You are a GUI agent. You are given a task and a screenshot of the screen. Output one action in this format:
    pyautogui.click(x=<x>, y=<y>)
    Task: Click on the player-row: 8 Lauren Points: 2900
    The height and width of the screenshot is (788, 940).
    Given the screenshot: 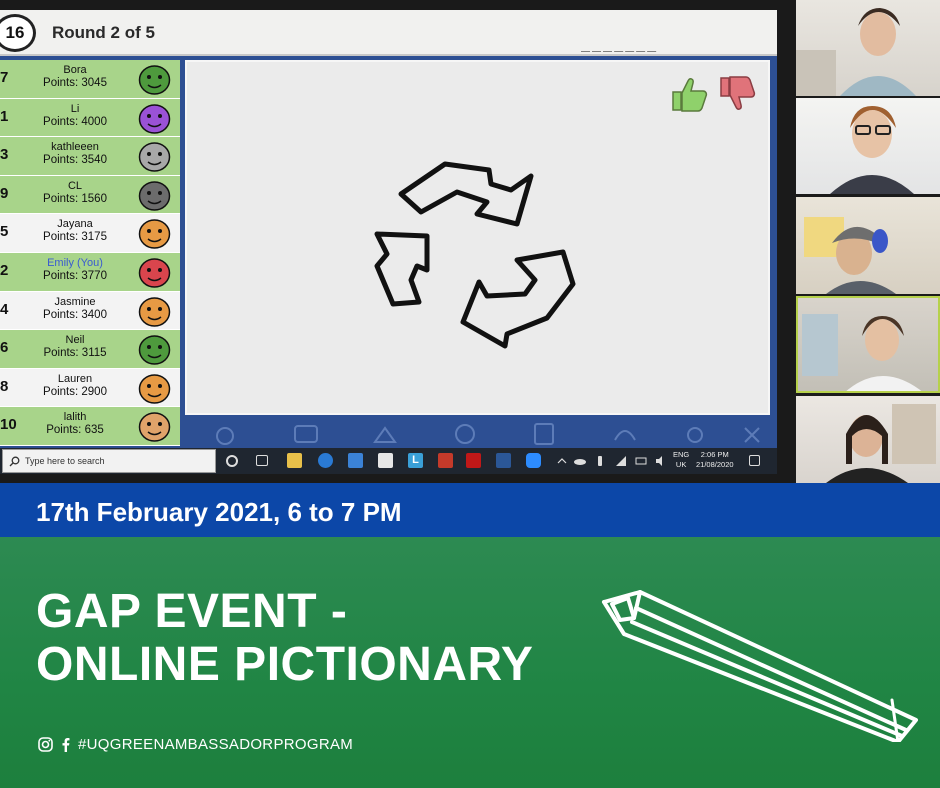 What is the action you would take?
    pyautogui.click(x=90, y=388)
    